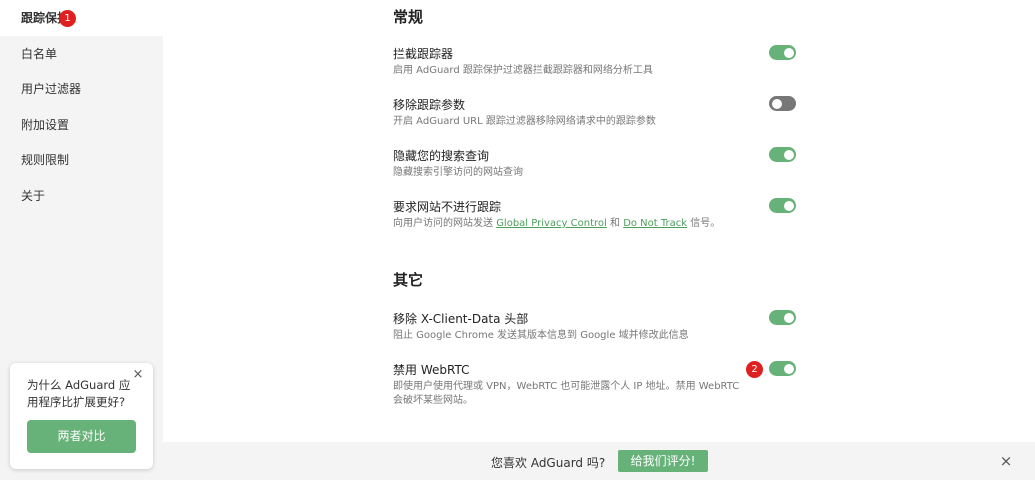 Image resolution: width=1035 pixels, height=480 pixels. I want to click on toggle-block-trackers, so click(782, 52).